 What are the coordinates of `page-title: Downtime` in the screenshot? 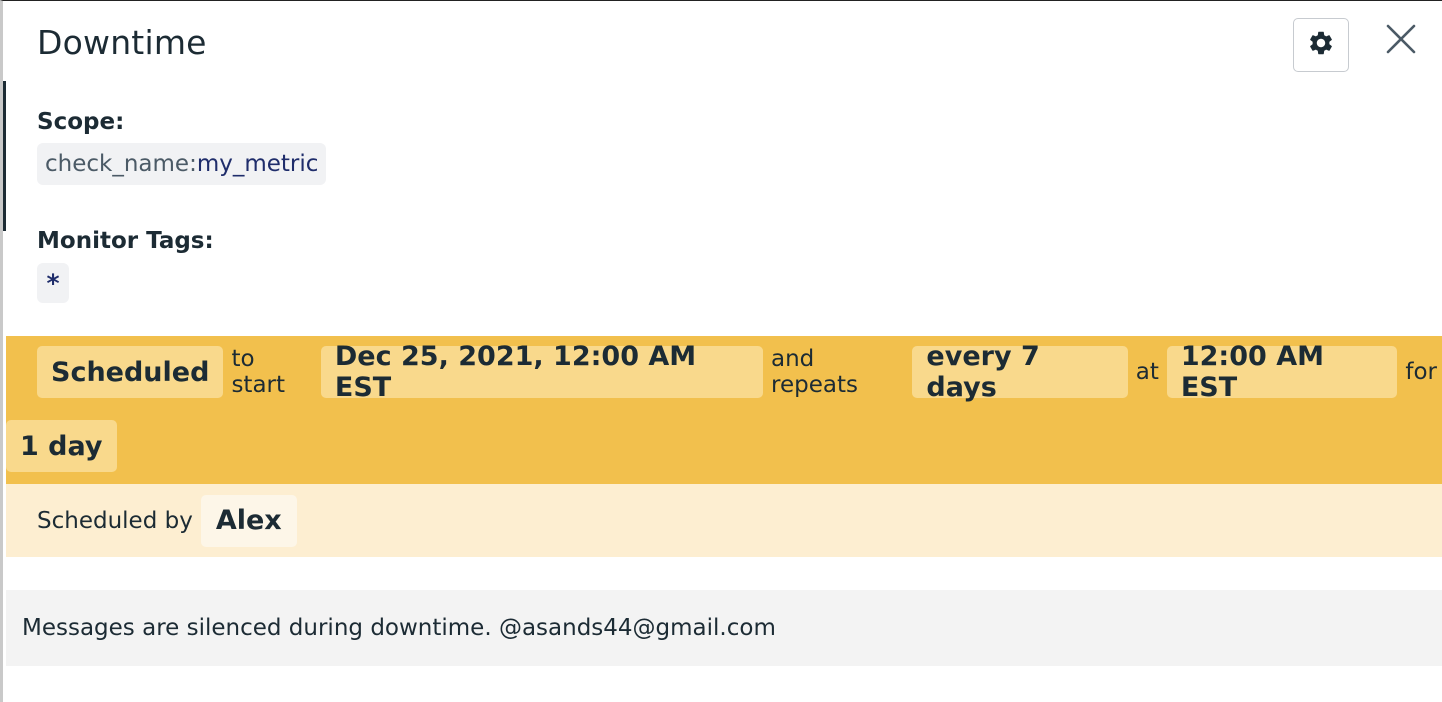 It's located at (122, 42).